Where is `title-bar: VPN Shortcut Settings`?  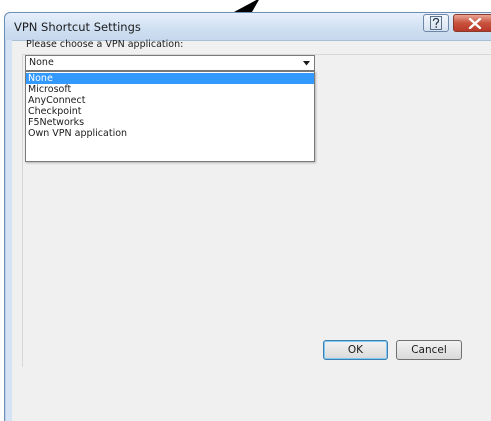 title-bar: VPN Shortcut Settings is located at coordinates (248, 26).